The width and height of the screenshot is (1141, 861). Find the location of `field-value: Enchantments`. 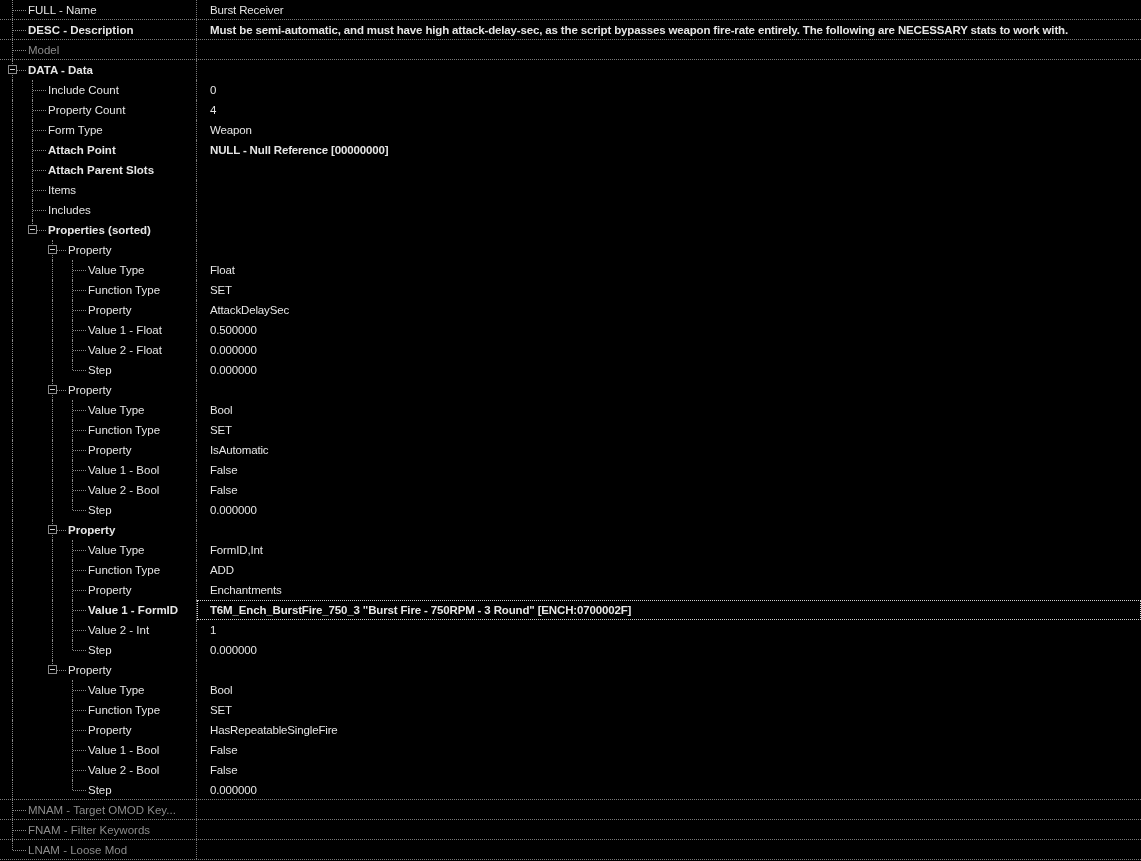

field-value: Enchantments is located at coordinates (669, 590).